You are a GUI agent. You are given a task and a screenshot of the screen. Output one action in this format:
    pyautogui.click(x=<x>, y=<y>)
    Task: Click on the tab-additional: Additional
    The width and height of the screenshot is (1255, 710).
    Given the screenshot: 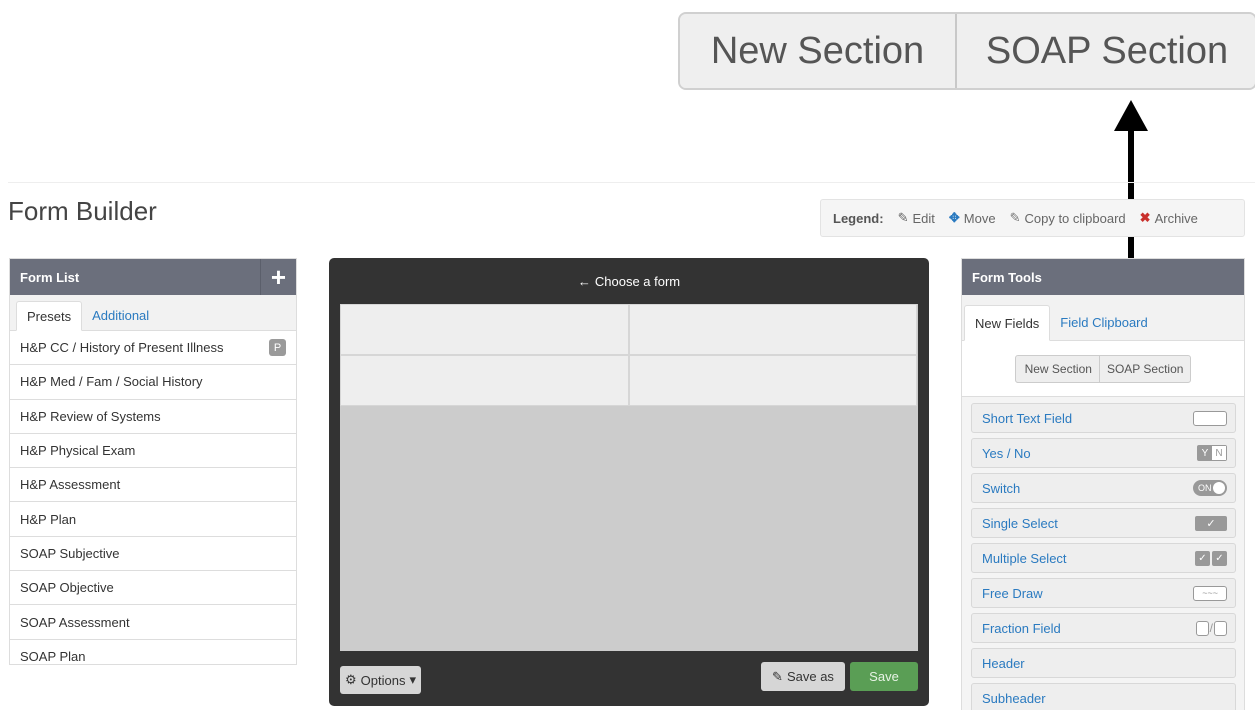 What is the action you would take?
    pyautogui.click(x=120, y=315)
    